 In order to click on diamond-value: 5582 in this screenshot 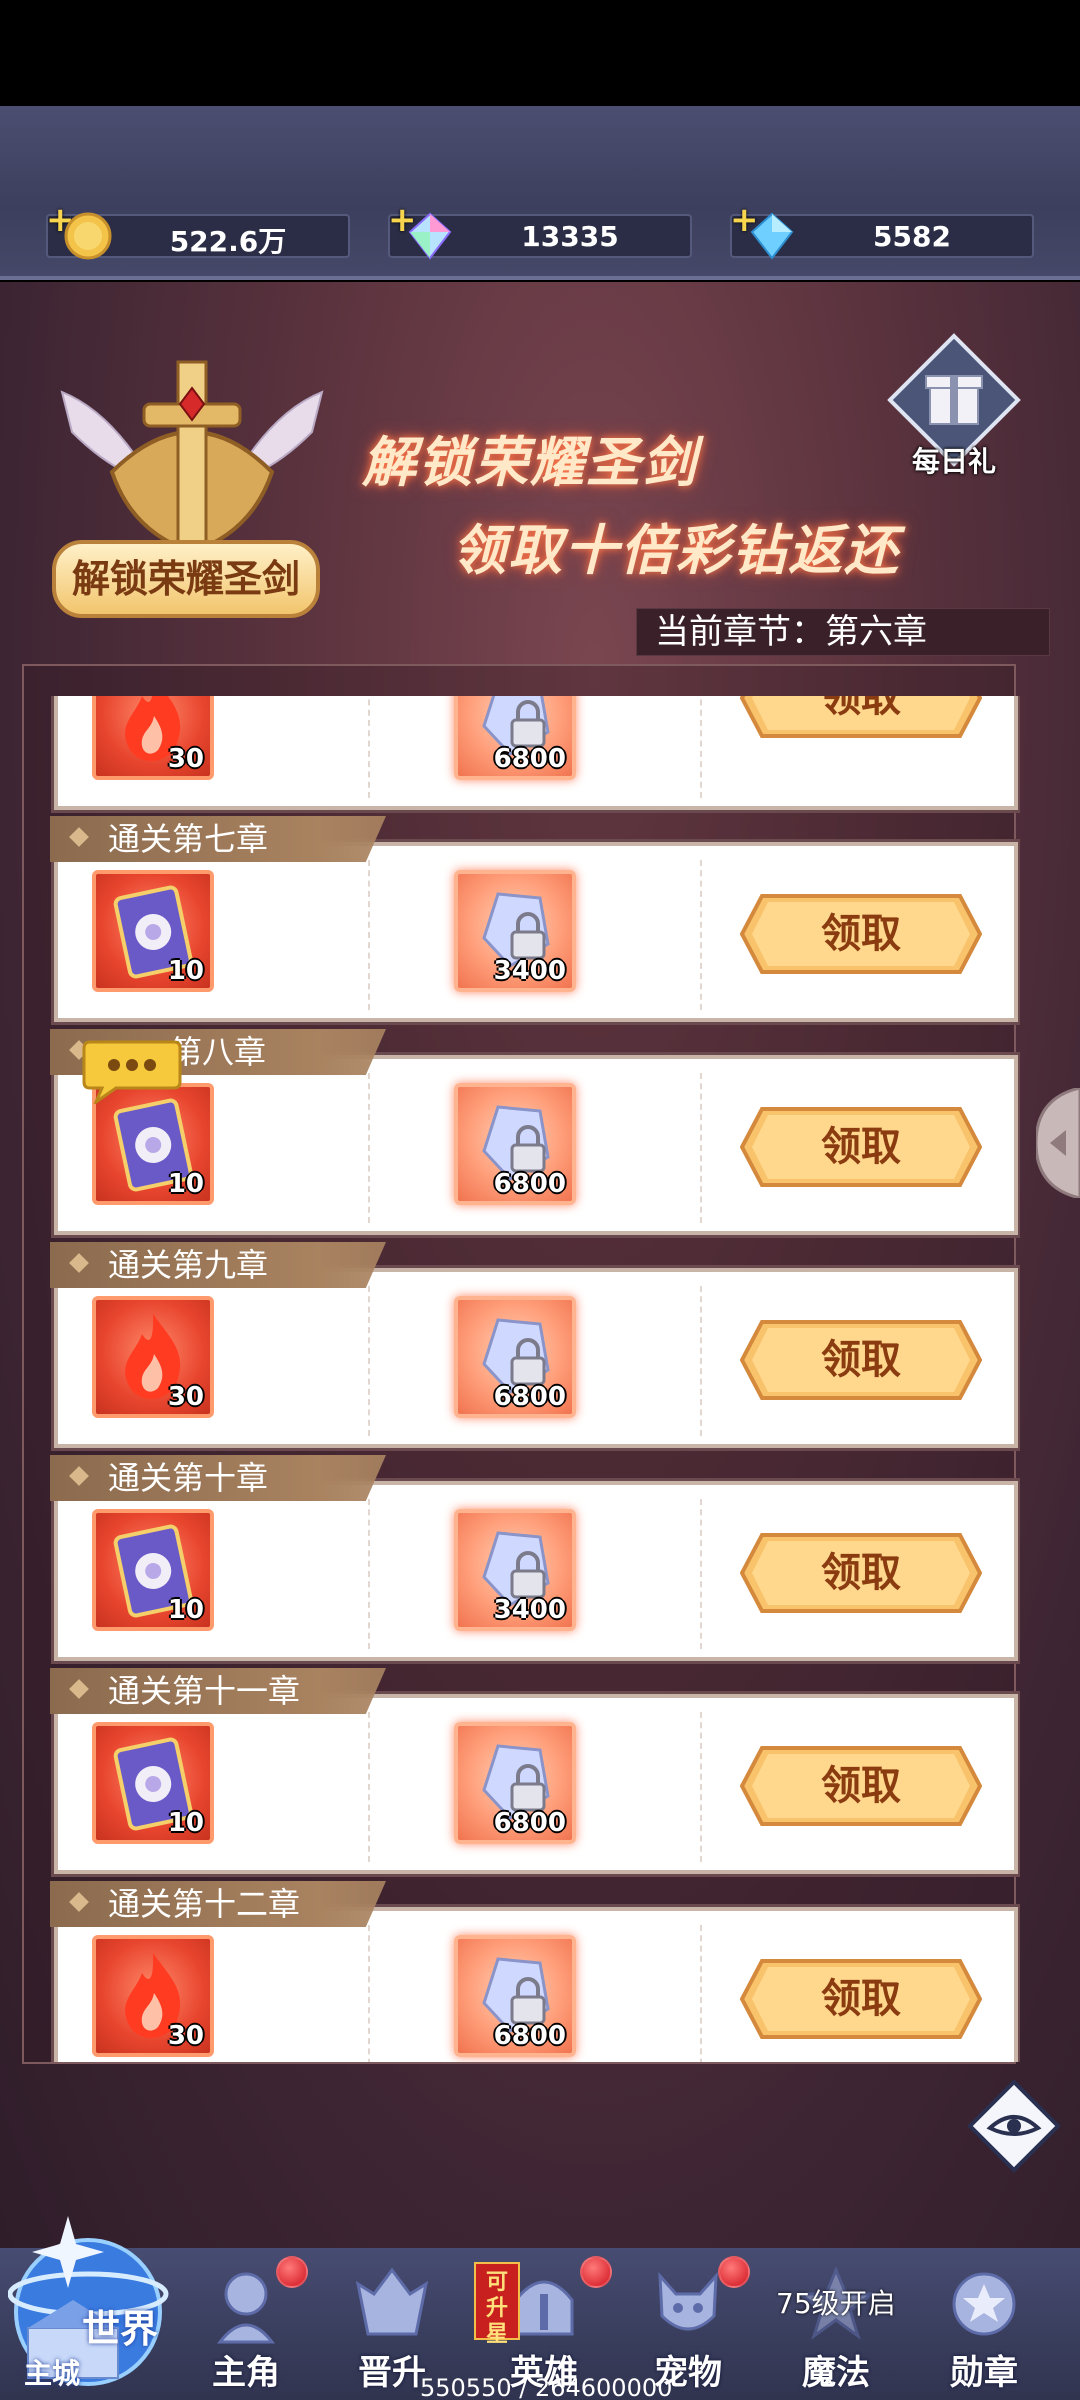, I will do `click(912, 236)`.